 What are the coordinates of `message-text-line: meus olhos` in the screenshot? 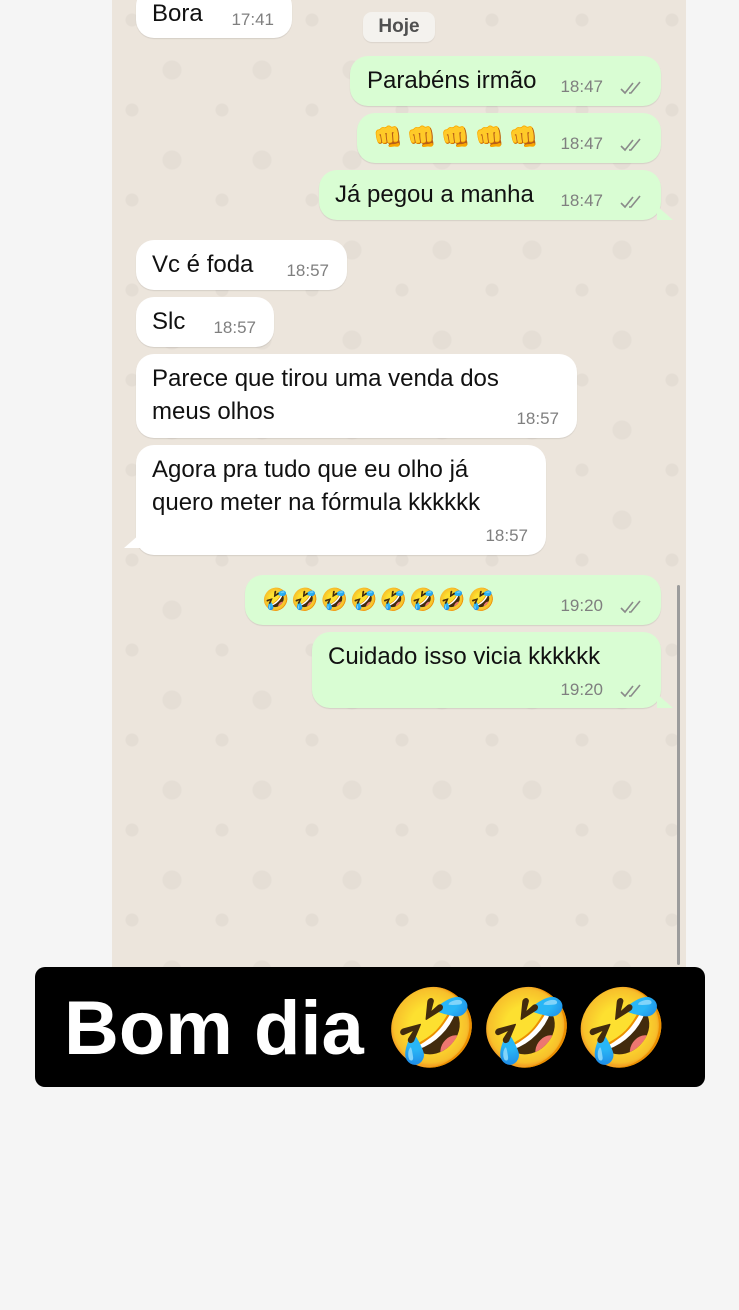 It's located at (213, 411).